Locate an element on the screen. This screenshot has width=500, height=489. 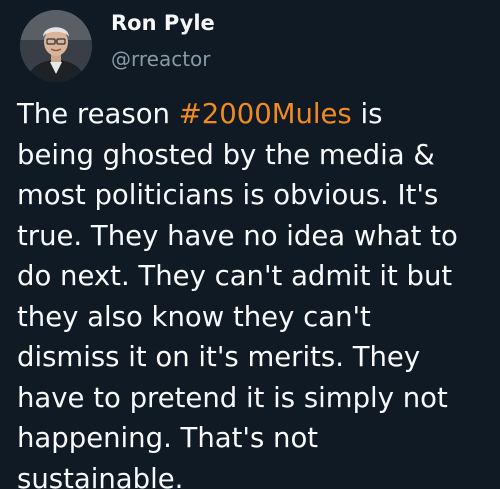
tweet-line: most politicians is obvious. It's is located at coordinates (228, 195).